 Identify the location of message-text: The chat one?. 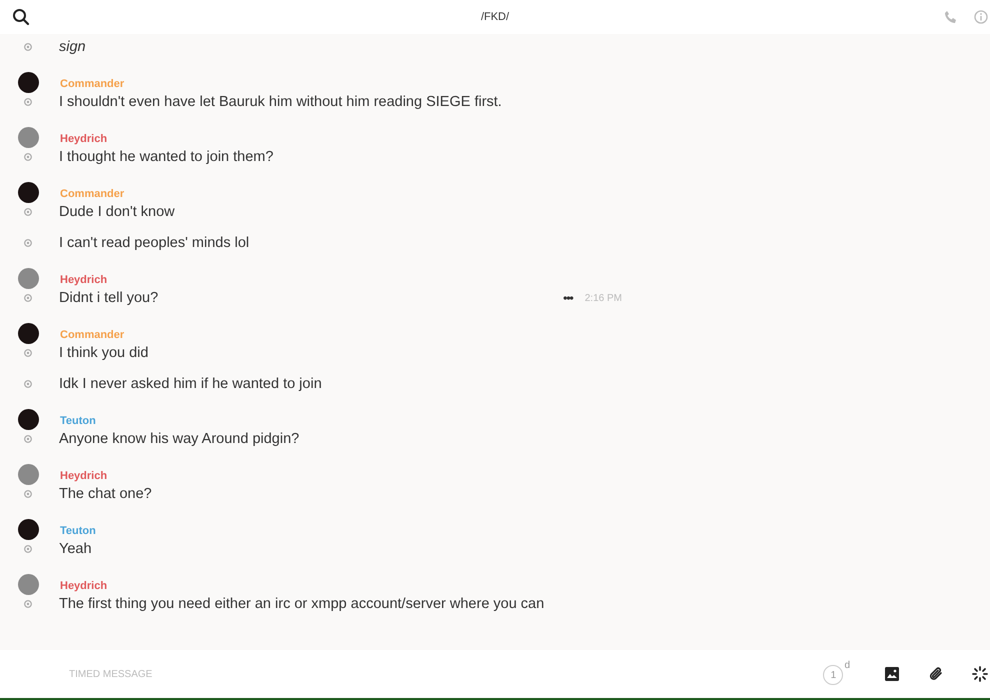
(105, 494).